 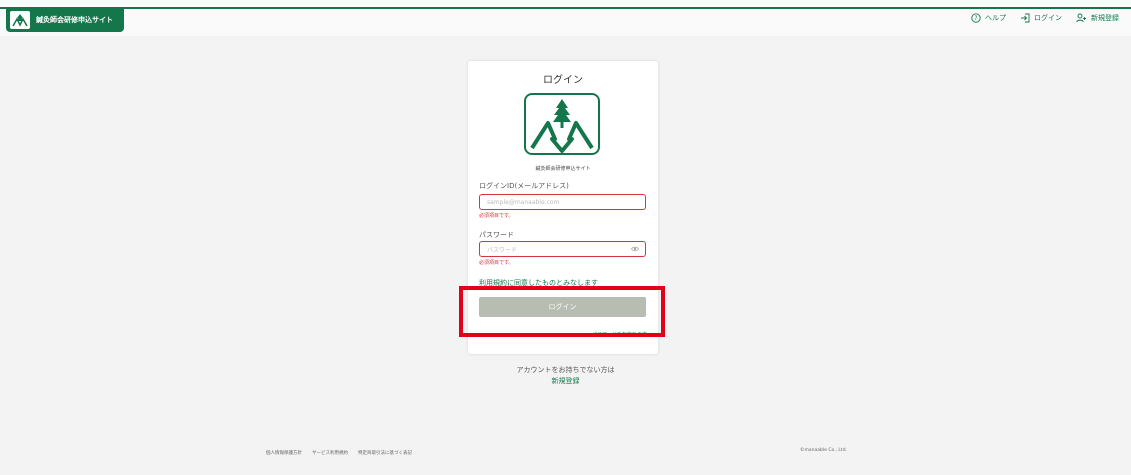 What do you see at coordinates (565, 18) in the screenshot?
I see `header-bar: 鍼灸師会研修申込サイト ? ヘルプ ログイン 新規登録` at bounding box center [565, 18].